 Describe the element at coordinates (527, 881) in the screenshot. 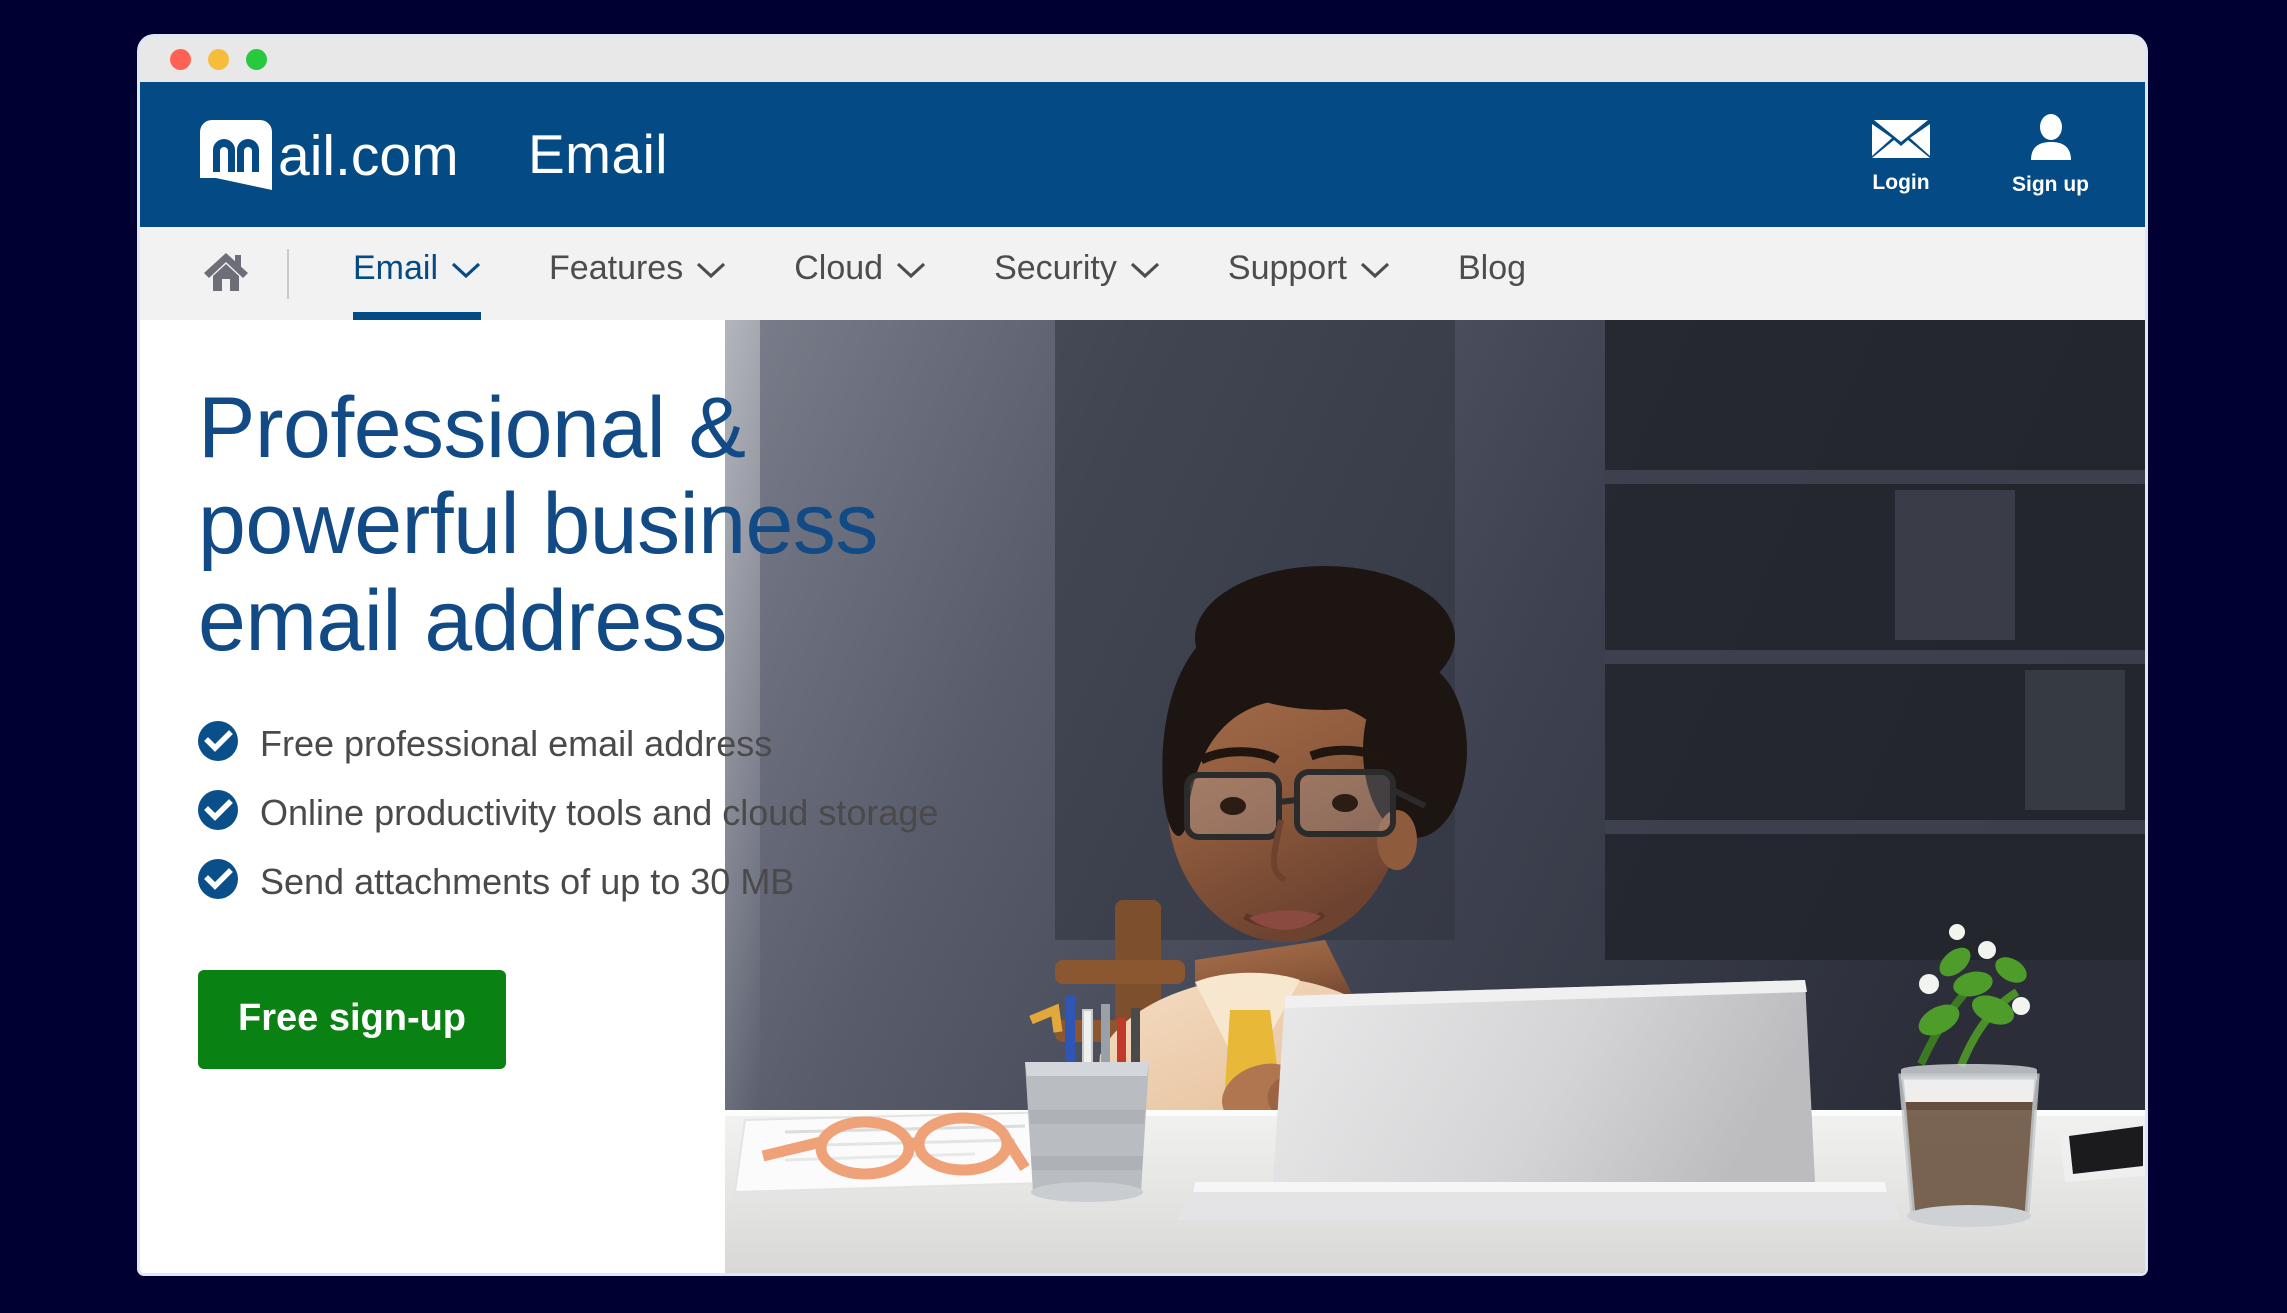

I see `list-item-label: Send attachments of up to 30 MB` at that location.